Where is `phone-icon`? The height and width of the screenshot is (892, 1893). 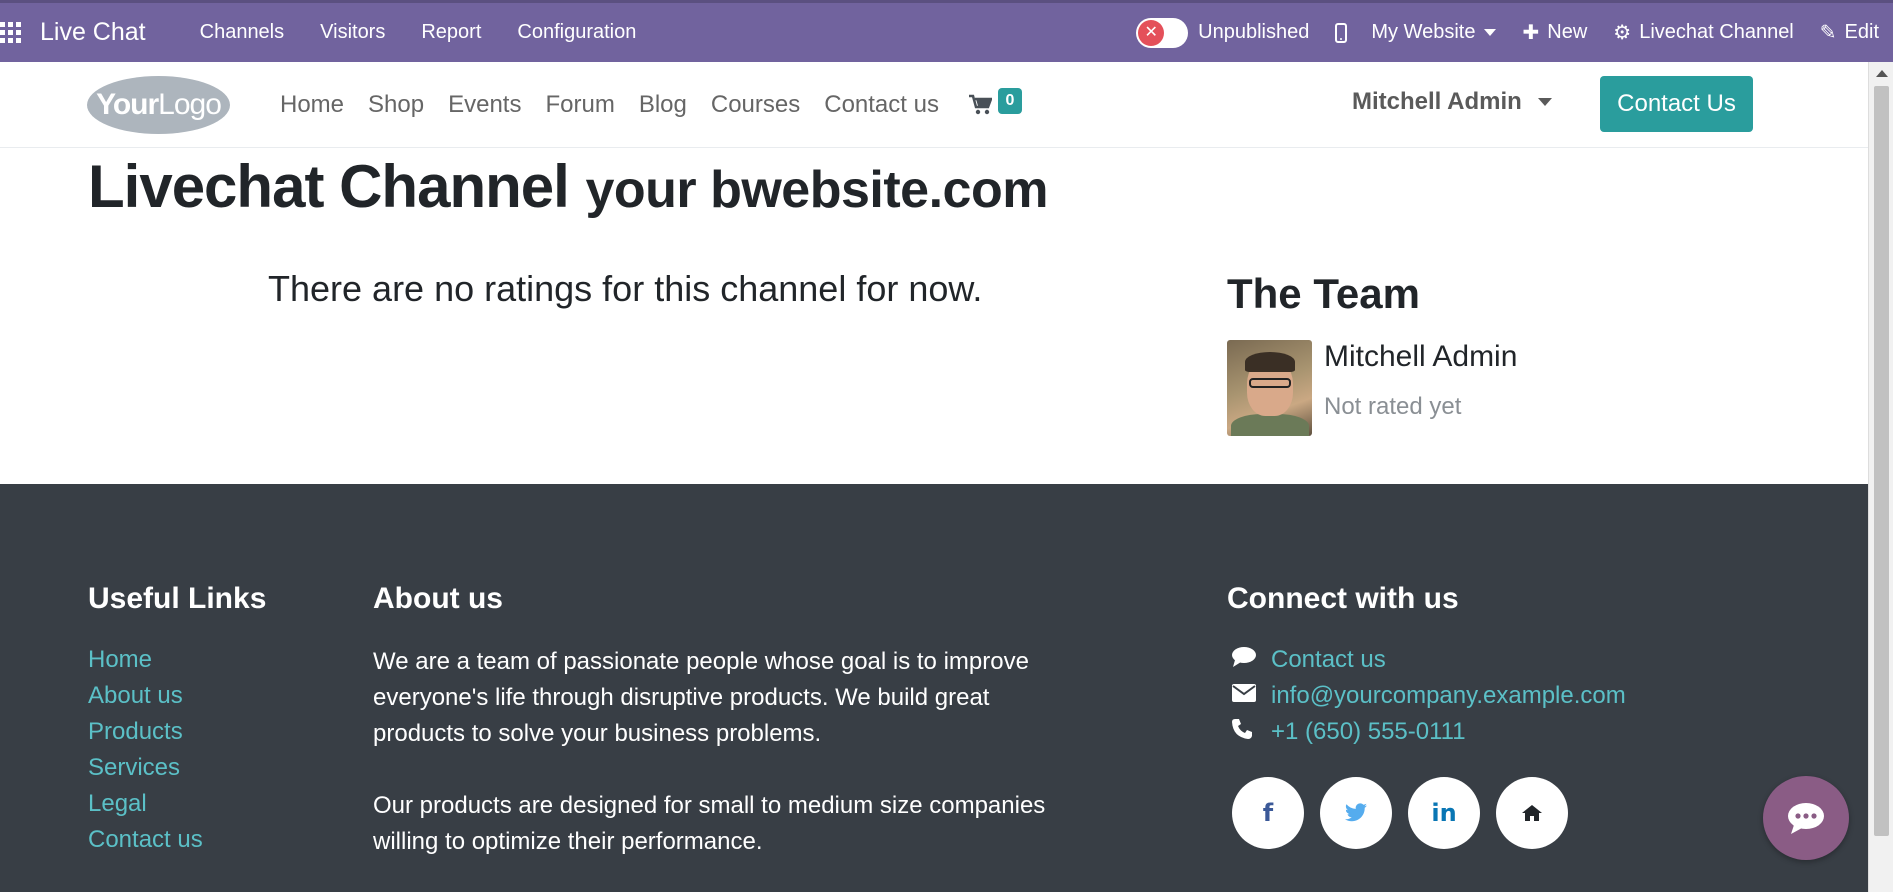
phone-icon is located at coordinates (1249, 732).